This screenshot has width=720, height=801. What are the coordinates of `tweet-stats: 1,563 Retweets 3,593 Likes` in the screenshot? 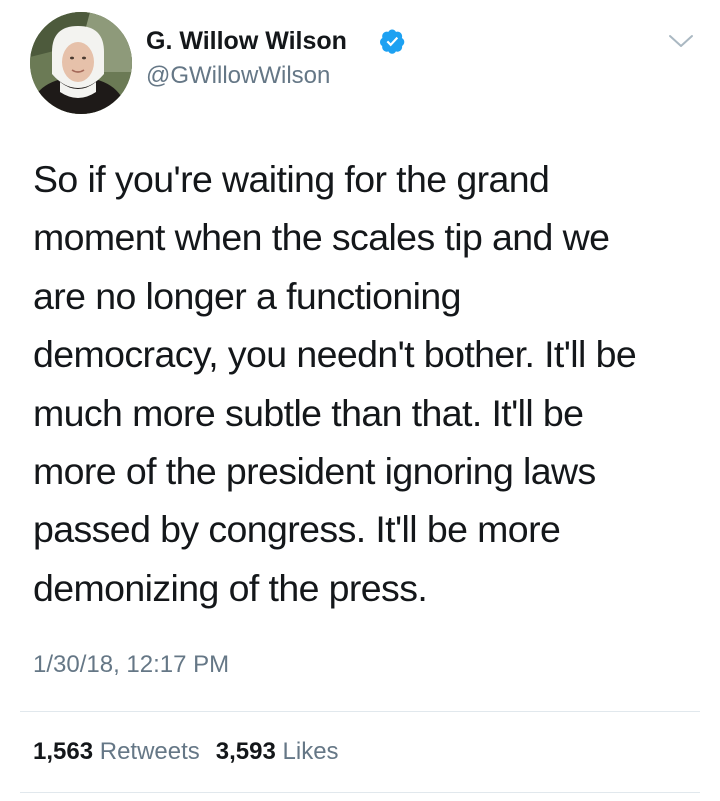 It's located at (186, 752).